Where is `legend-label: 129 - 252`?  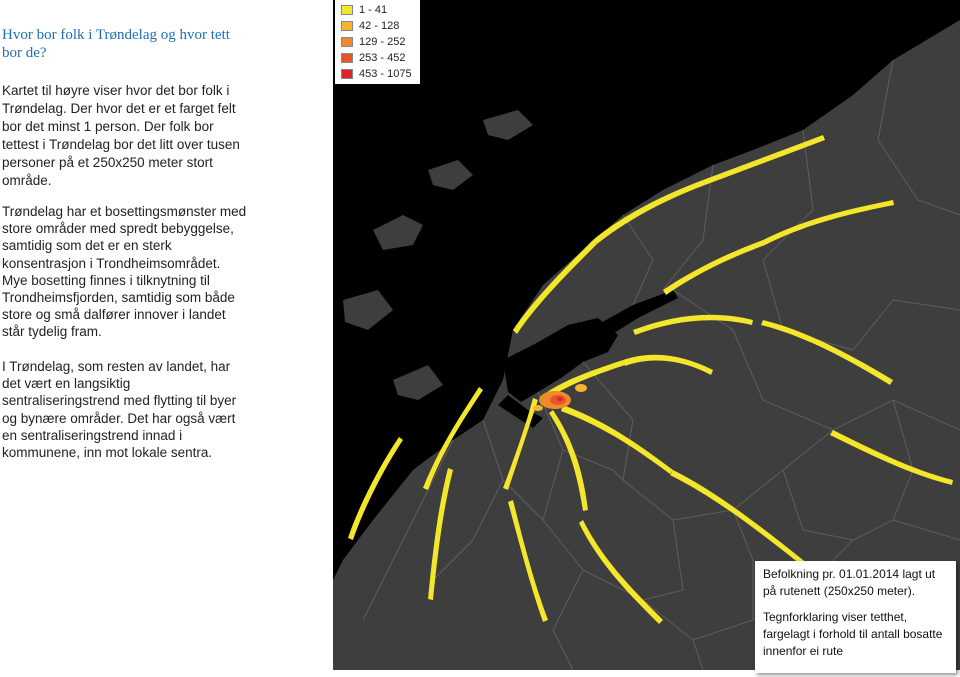
legend-label: 129 - 252 is located at coordinates (382, 42).